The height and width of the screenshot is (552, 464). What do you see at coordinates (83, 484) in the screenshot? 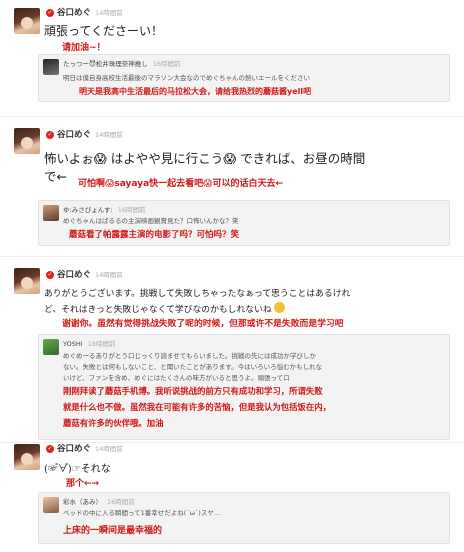
I see `translation-text: 那个←→` at bounding box center [83, 484].